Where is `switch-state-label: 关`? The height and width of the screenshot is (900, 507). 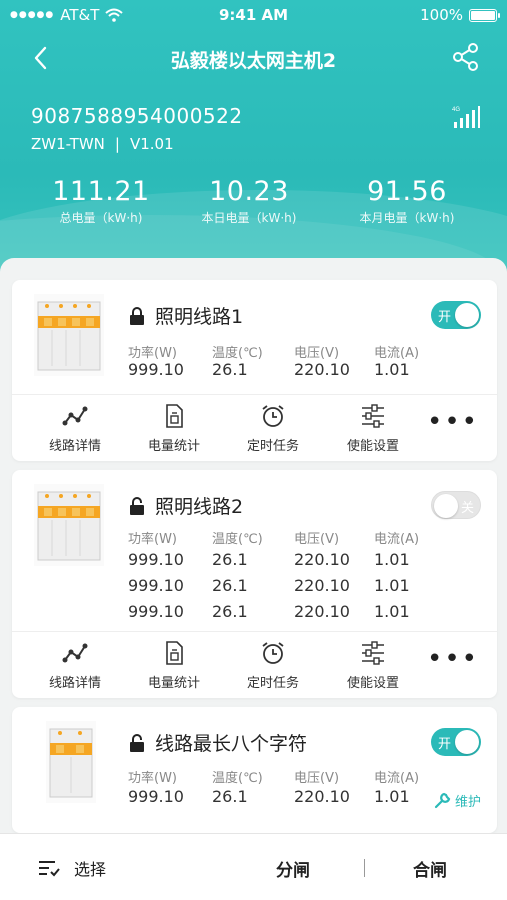 switch-state-label: 关 is located at coordinates (467, 508).